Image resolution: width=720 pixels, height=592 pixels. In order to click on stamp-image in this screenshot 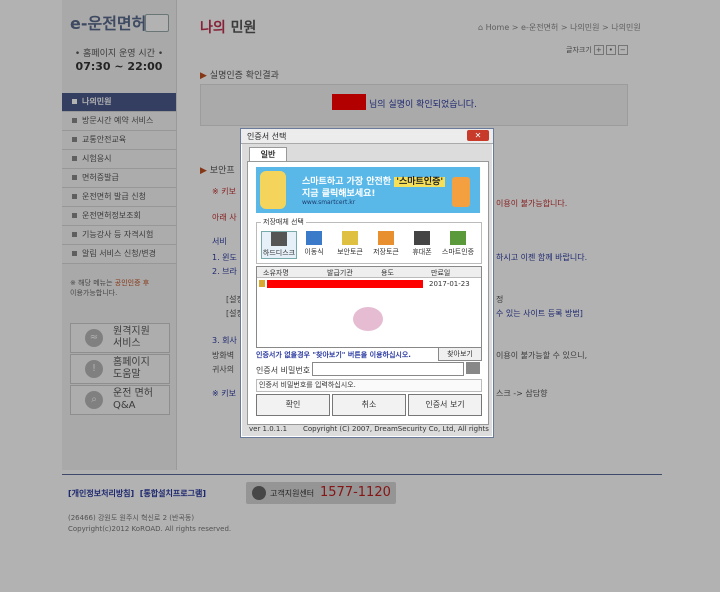, I will do `click(368, 319)`.